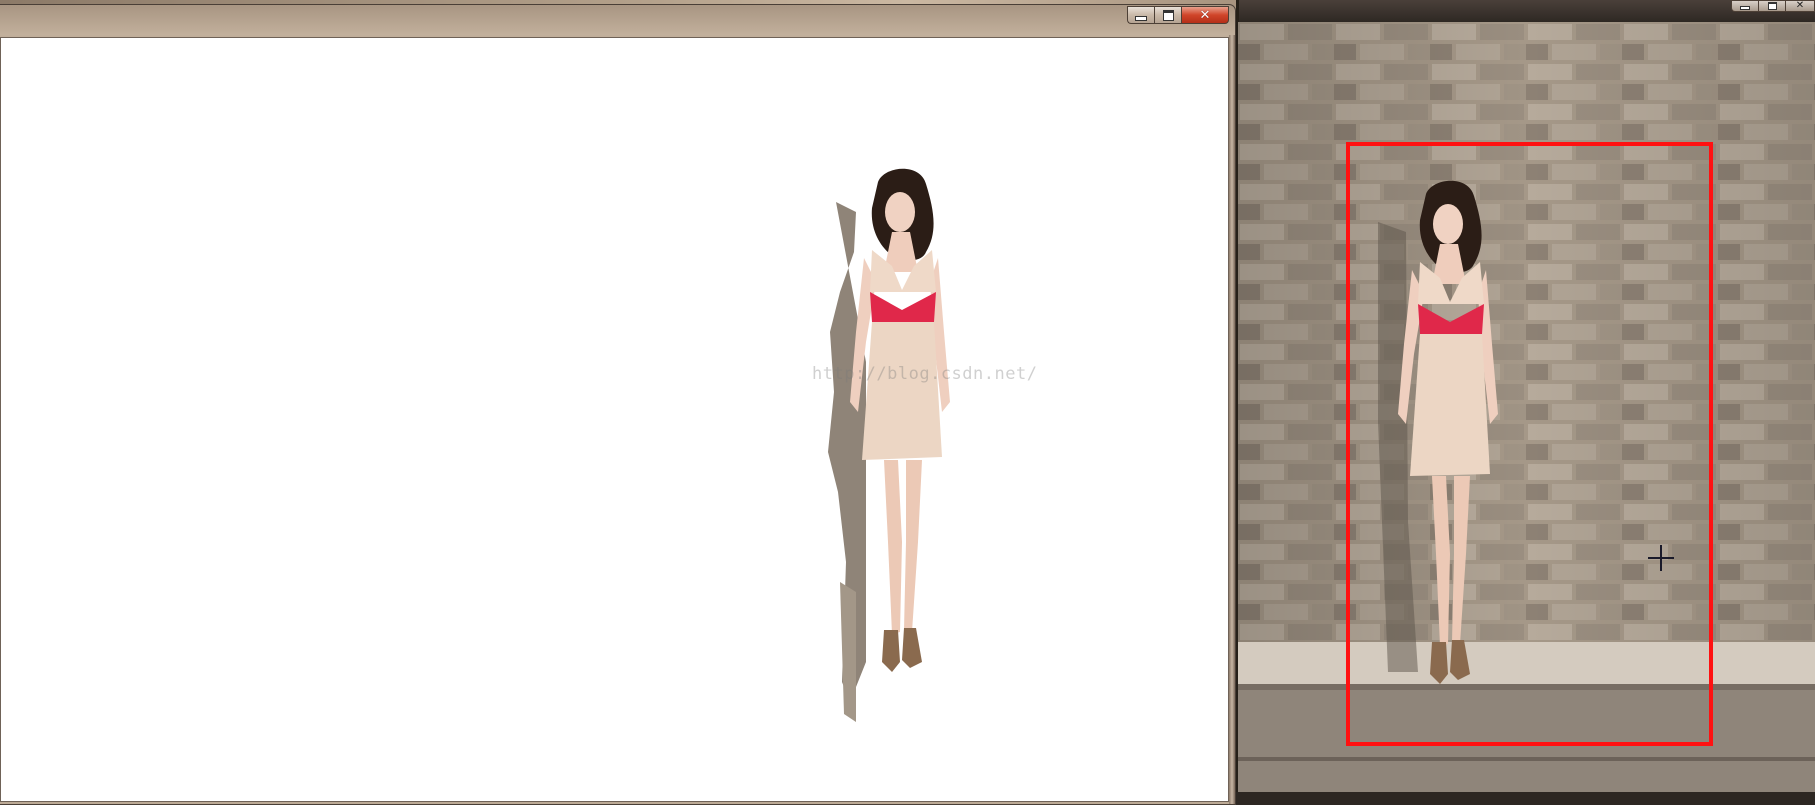 The width and height of the screenshot is (1815, 805). Describe the element at coordinates (1527, 11) in the screenshot. I see `source-window-titlebar: ✕` at that location.